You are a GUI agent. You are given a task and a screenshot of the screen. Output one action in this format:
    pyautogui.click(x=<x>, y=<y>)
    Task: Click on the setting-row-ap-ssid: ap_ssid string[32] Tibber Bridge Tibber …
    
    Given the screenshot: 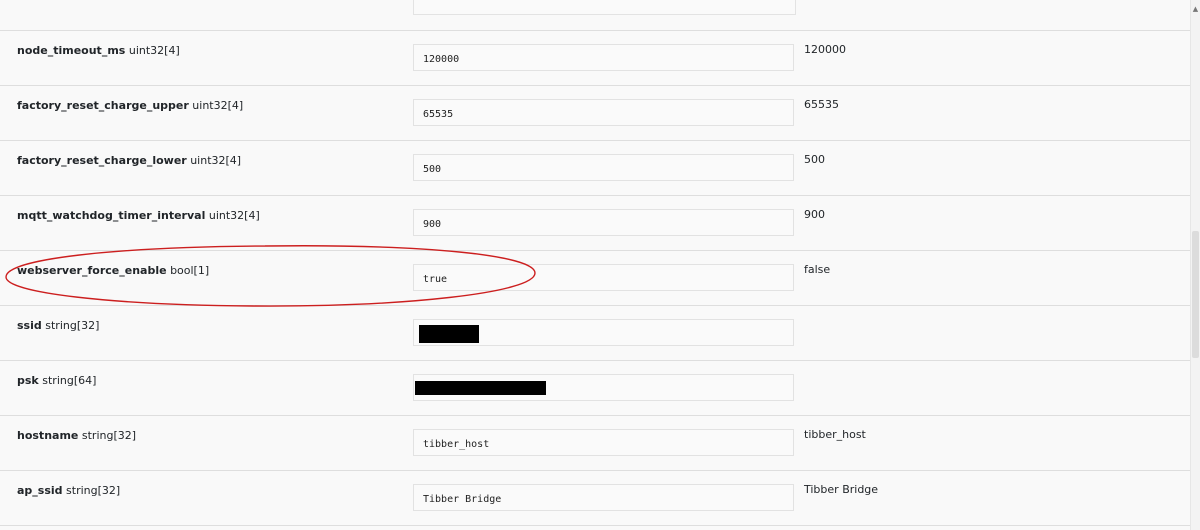 What is the action you would take?
    pyautogui.click(x=595, y=498)
    